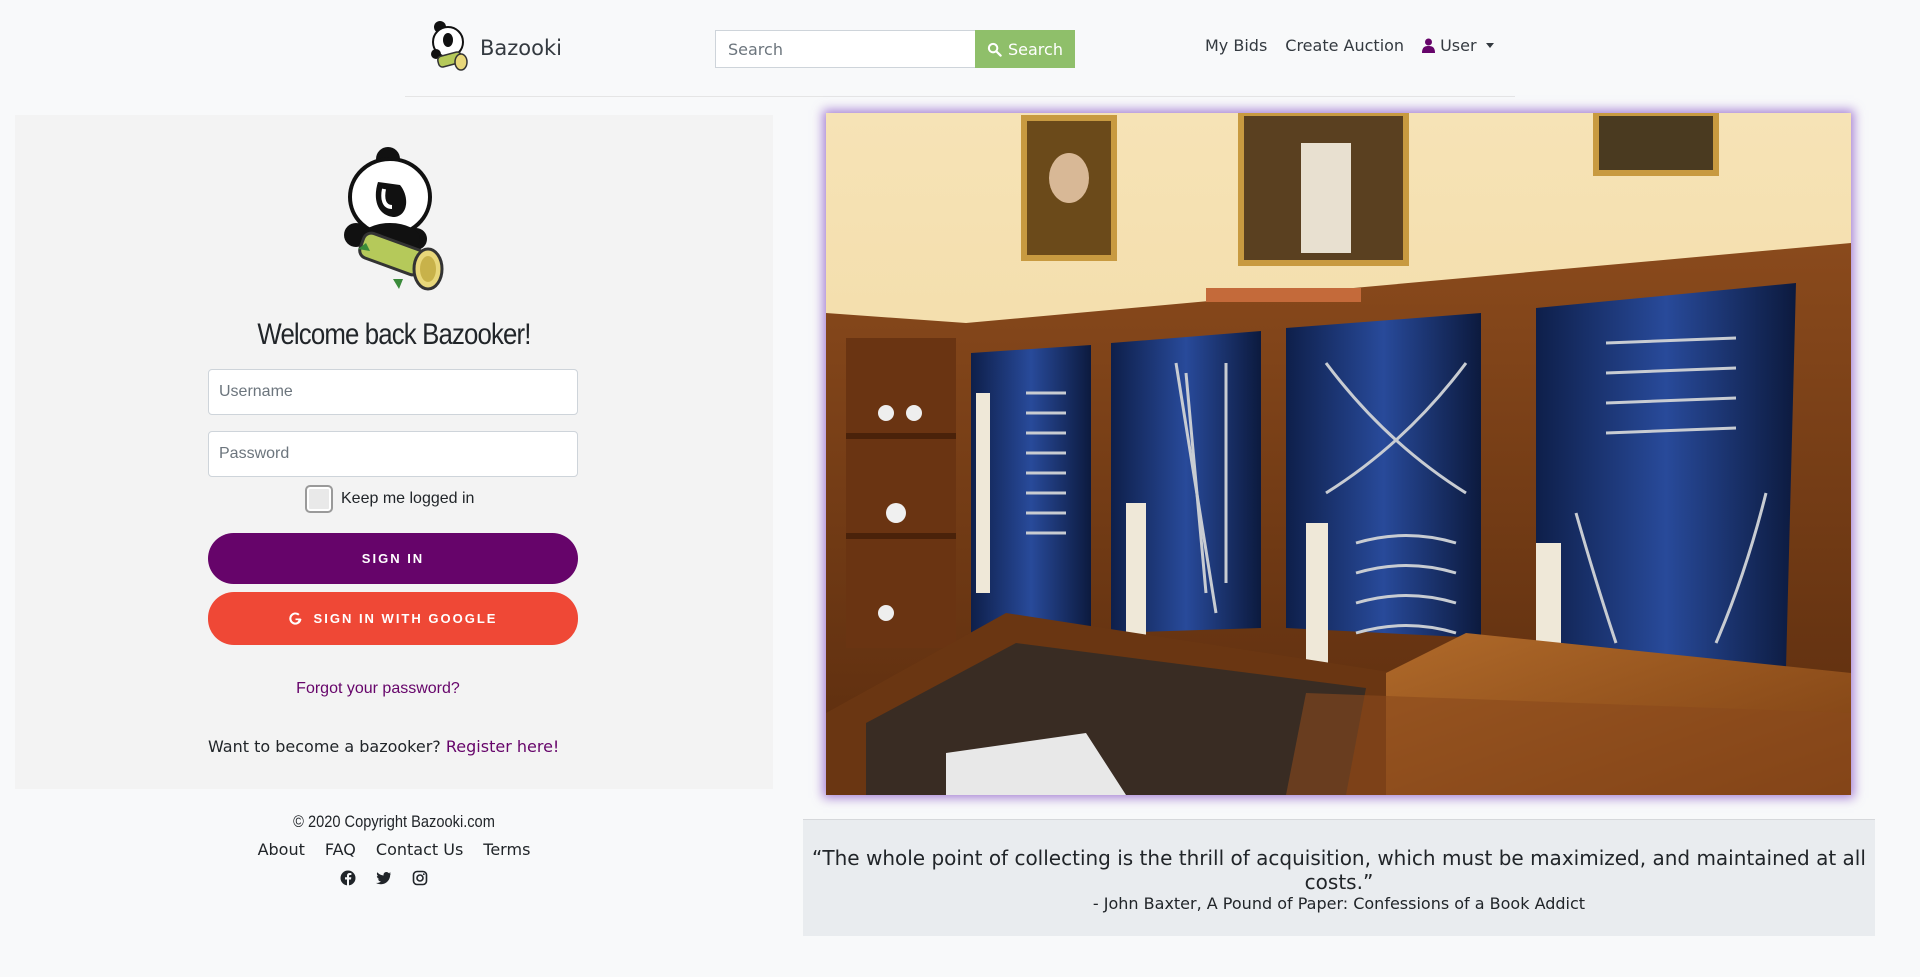 Image resolution: width=1920 pixels, height=977 pixels. I want to click on remember-me-checkbox, so click(319, 499).